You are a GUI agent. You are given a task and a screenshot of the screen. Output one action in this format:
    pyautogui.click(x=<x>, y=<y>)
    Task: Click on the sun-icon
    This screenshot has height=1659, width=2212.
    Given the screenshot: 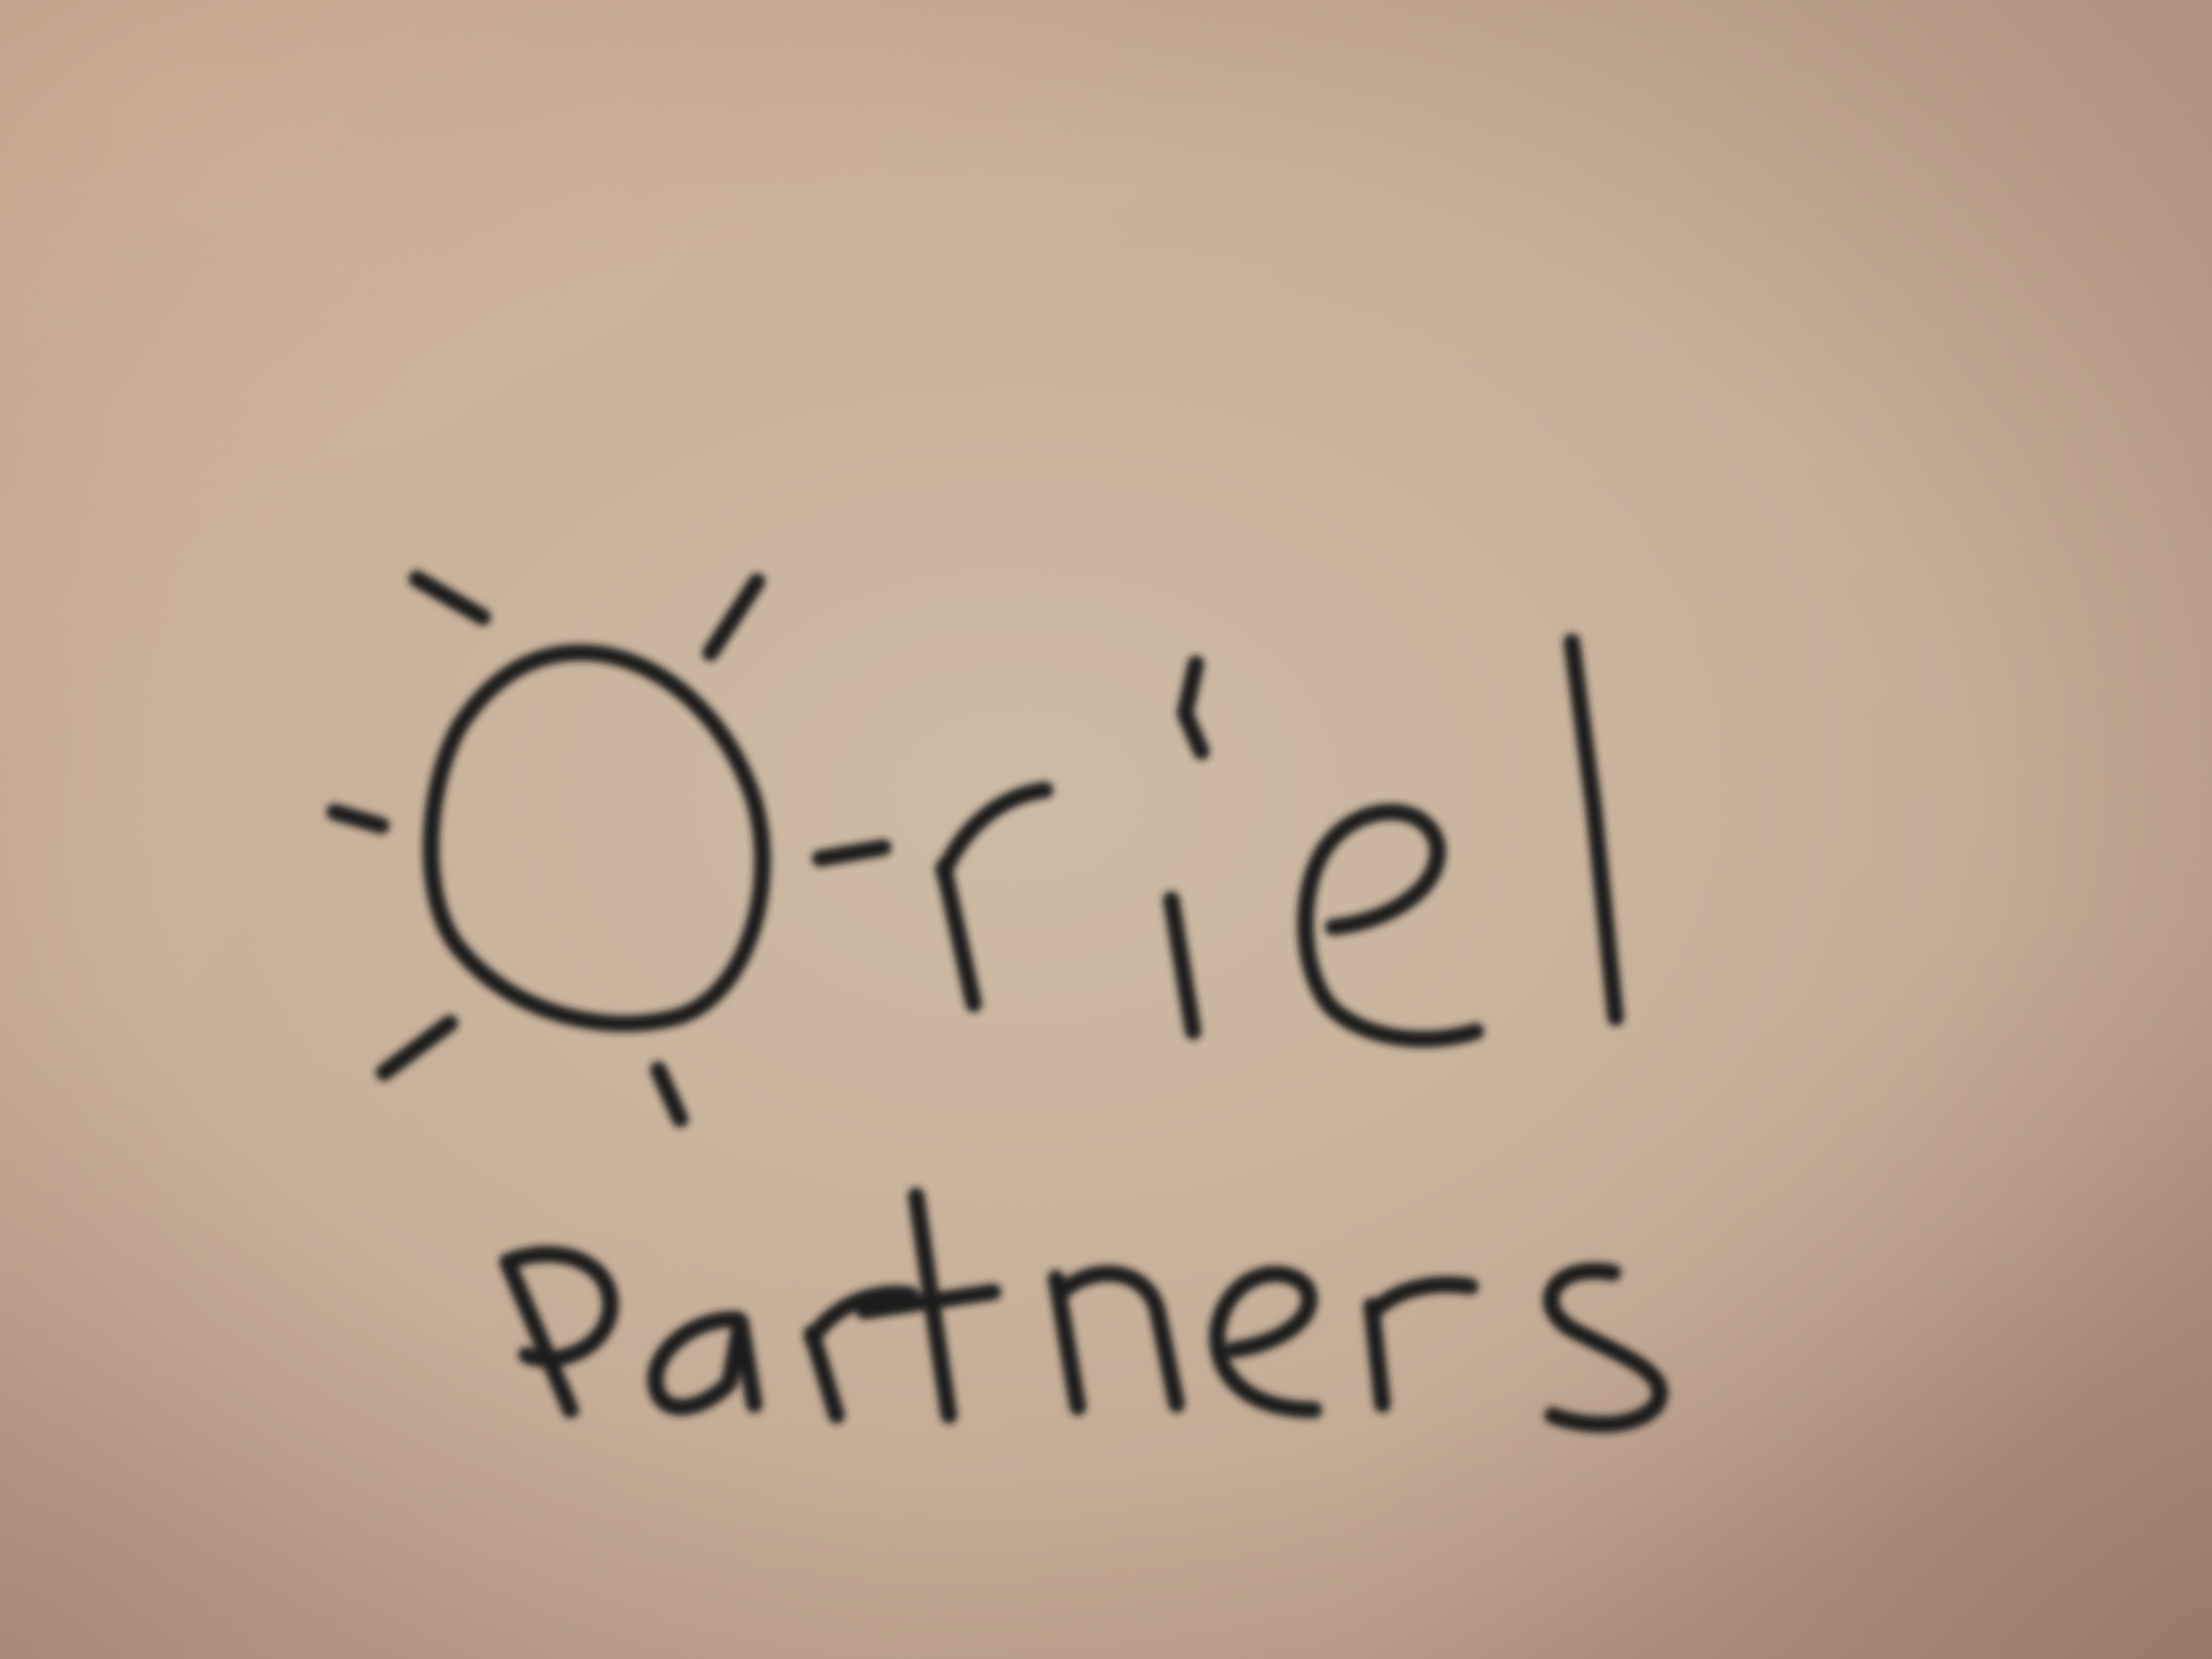 What is the action you would take?
    pyautogui.click(x=608, y=849)
    